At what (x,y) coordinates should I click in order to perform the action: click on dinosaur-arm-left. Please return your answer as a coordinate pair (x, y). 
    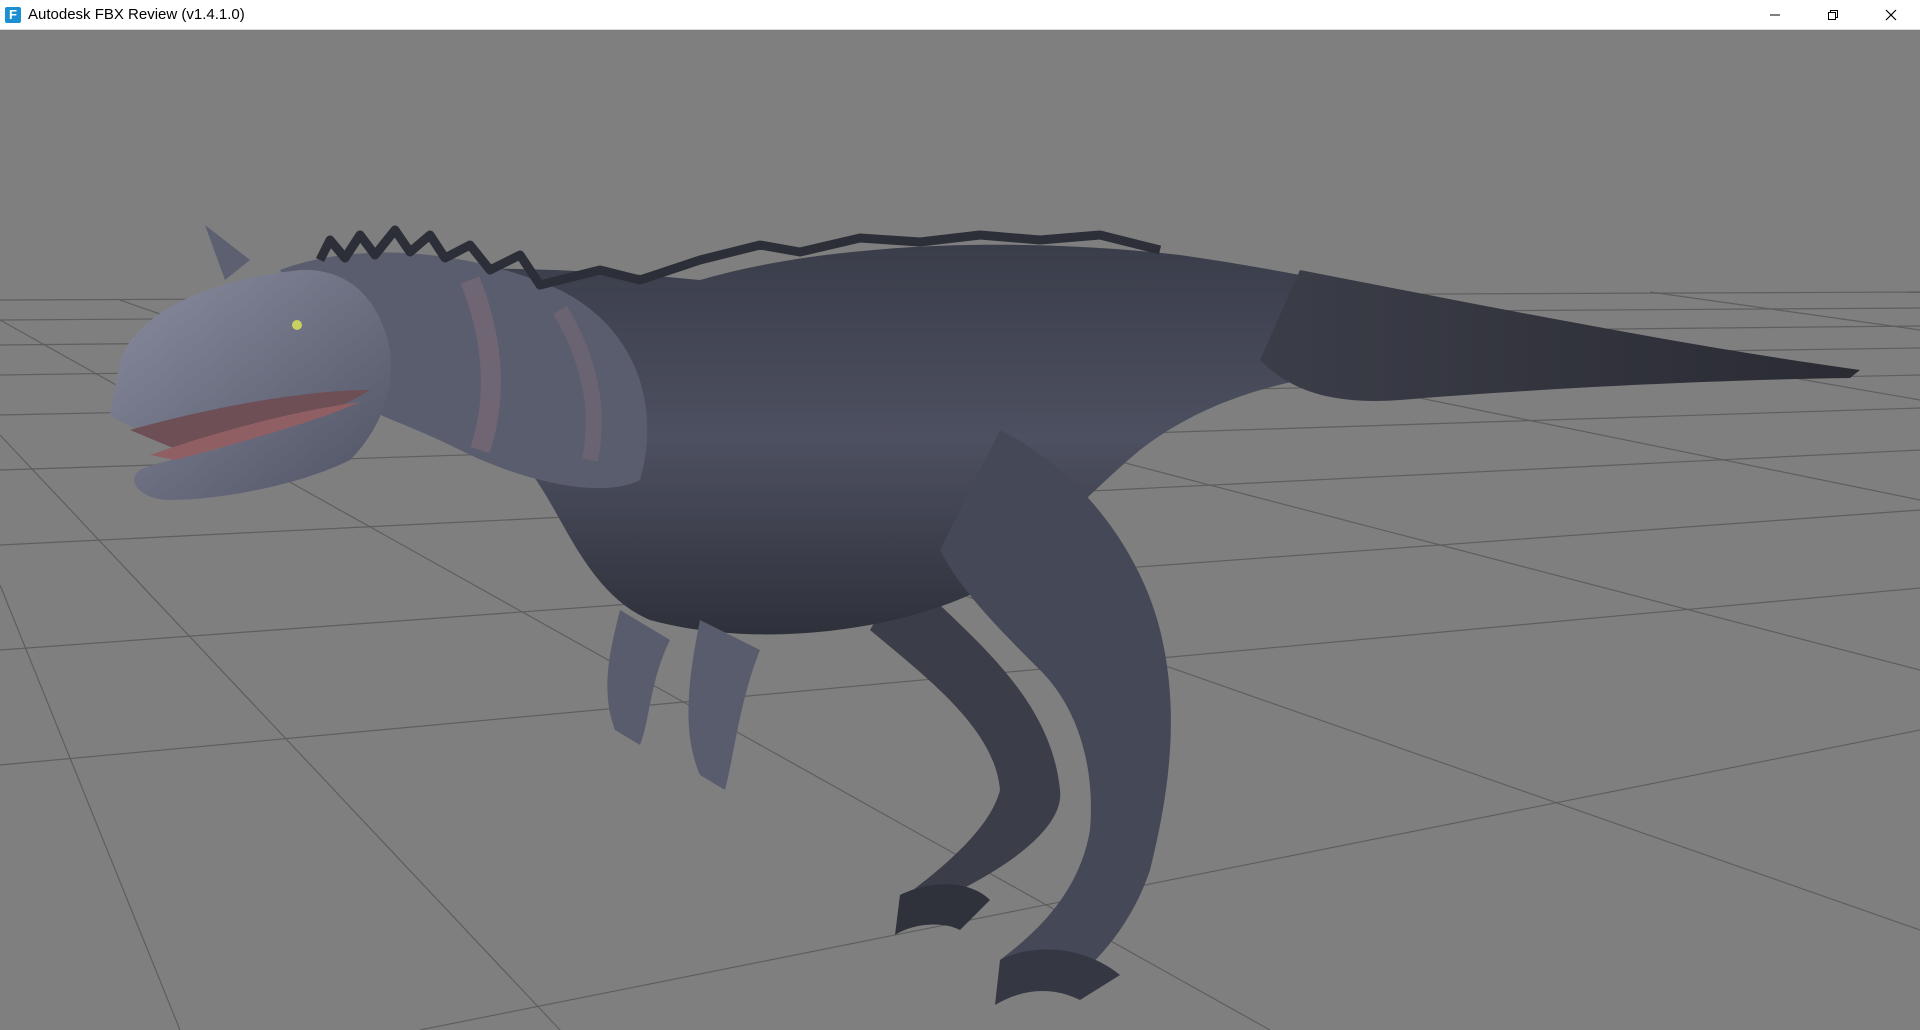
    Looking at the image, I should click on (638, 677).